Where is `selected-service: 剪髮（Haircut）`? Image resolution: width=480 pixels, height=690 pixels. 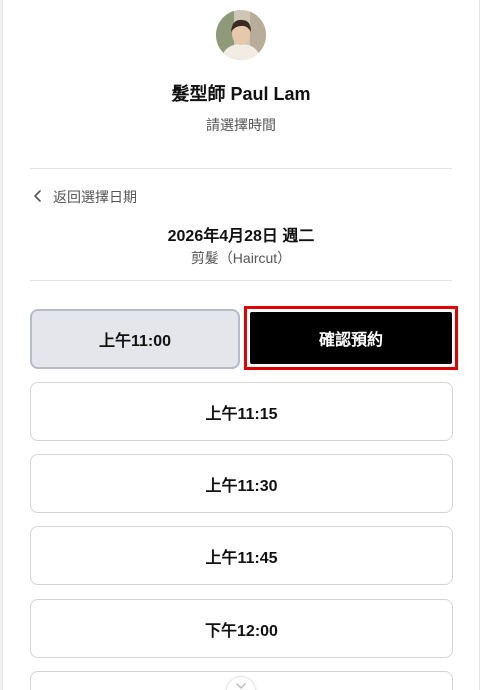
selected-service: 剪髮（Haircut） is located at coordinates (241, 258).